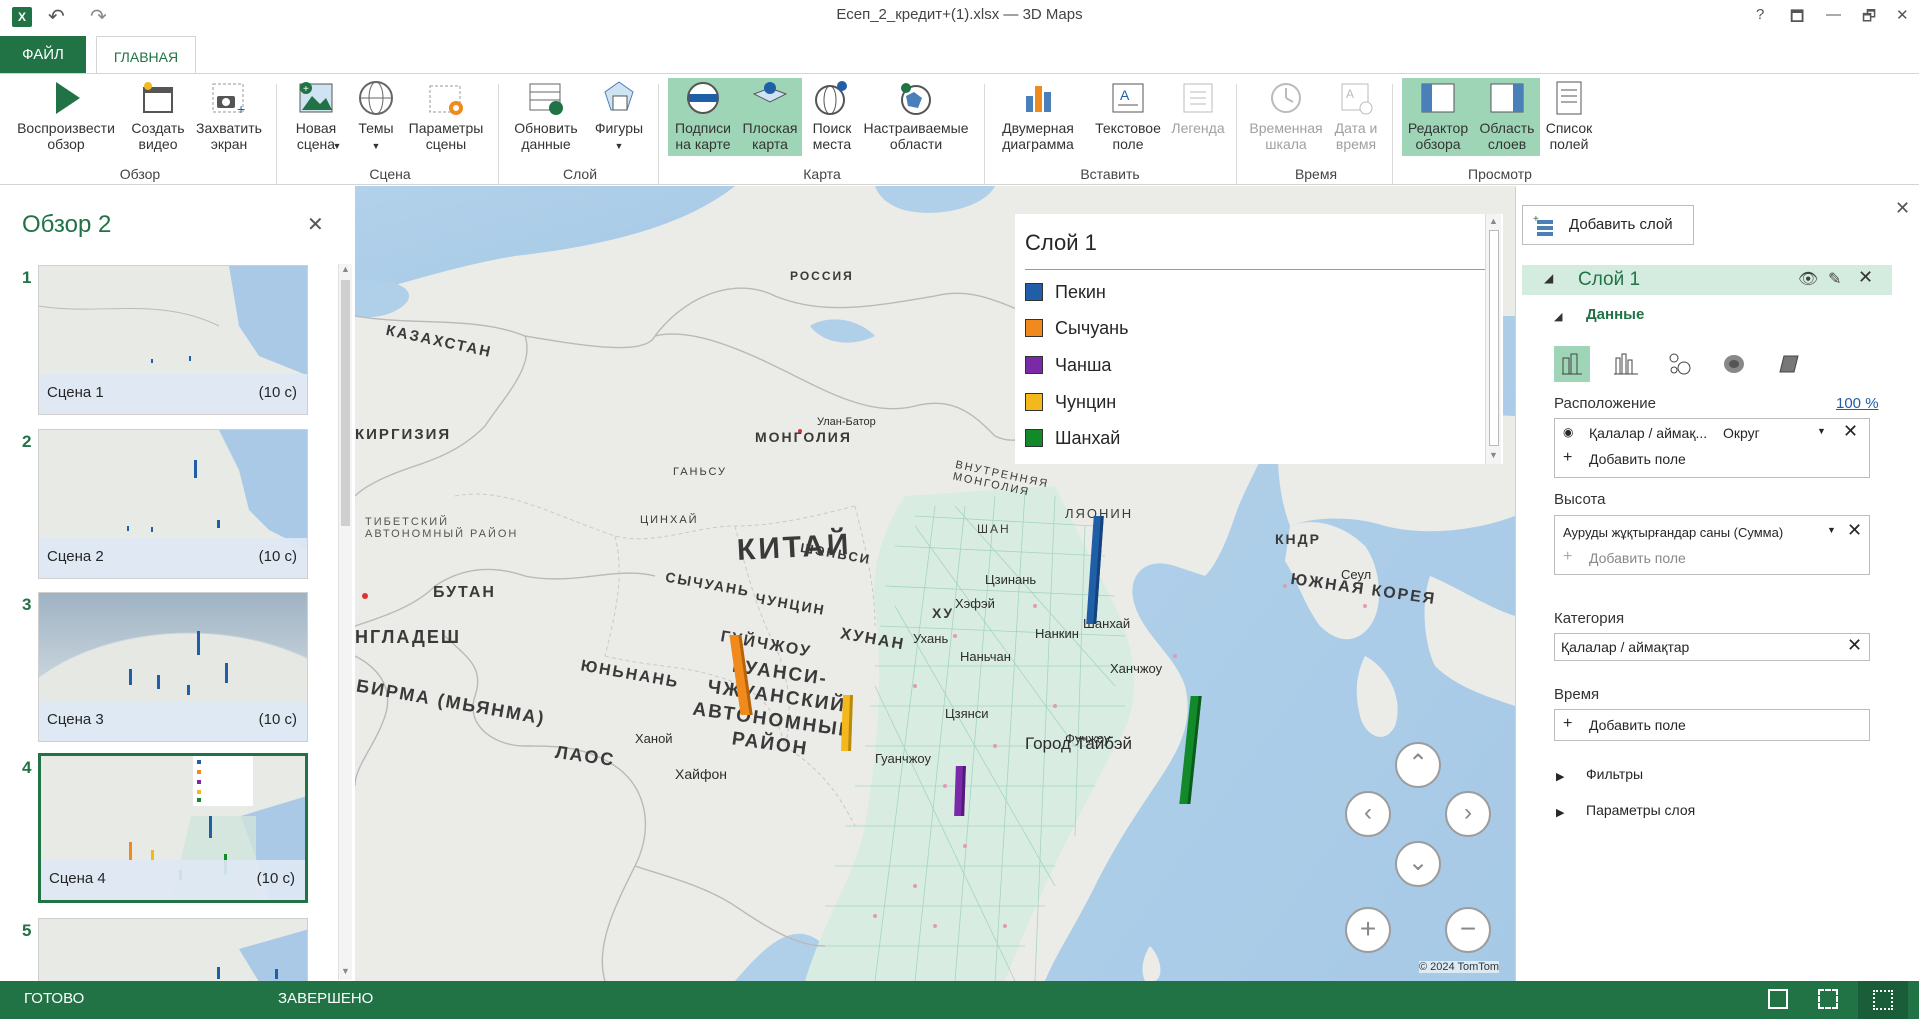  Describe the element at coordinates (1797, 18) in the screenshot. I see `ribbon-display-button: 🗖` at that location.